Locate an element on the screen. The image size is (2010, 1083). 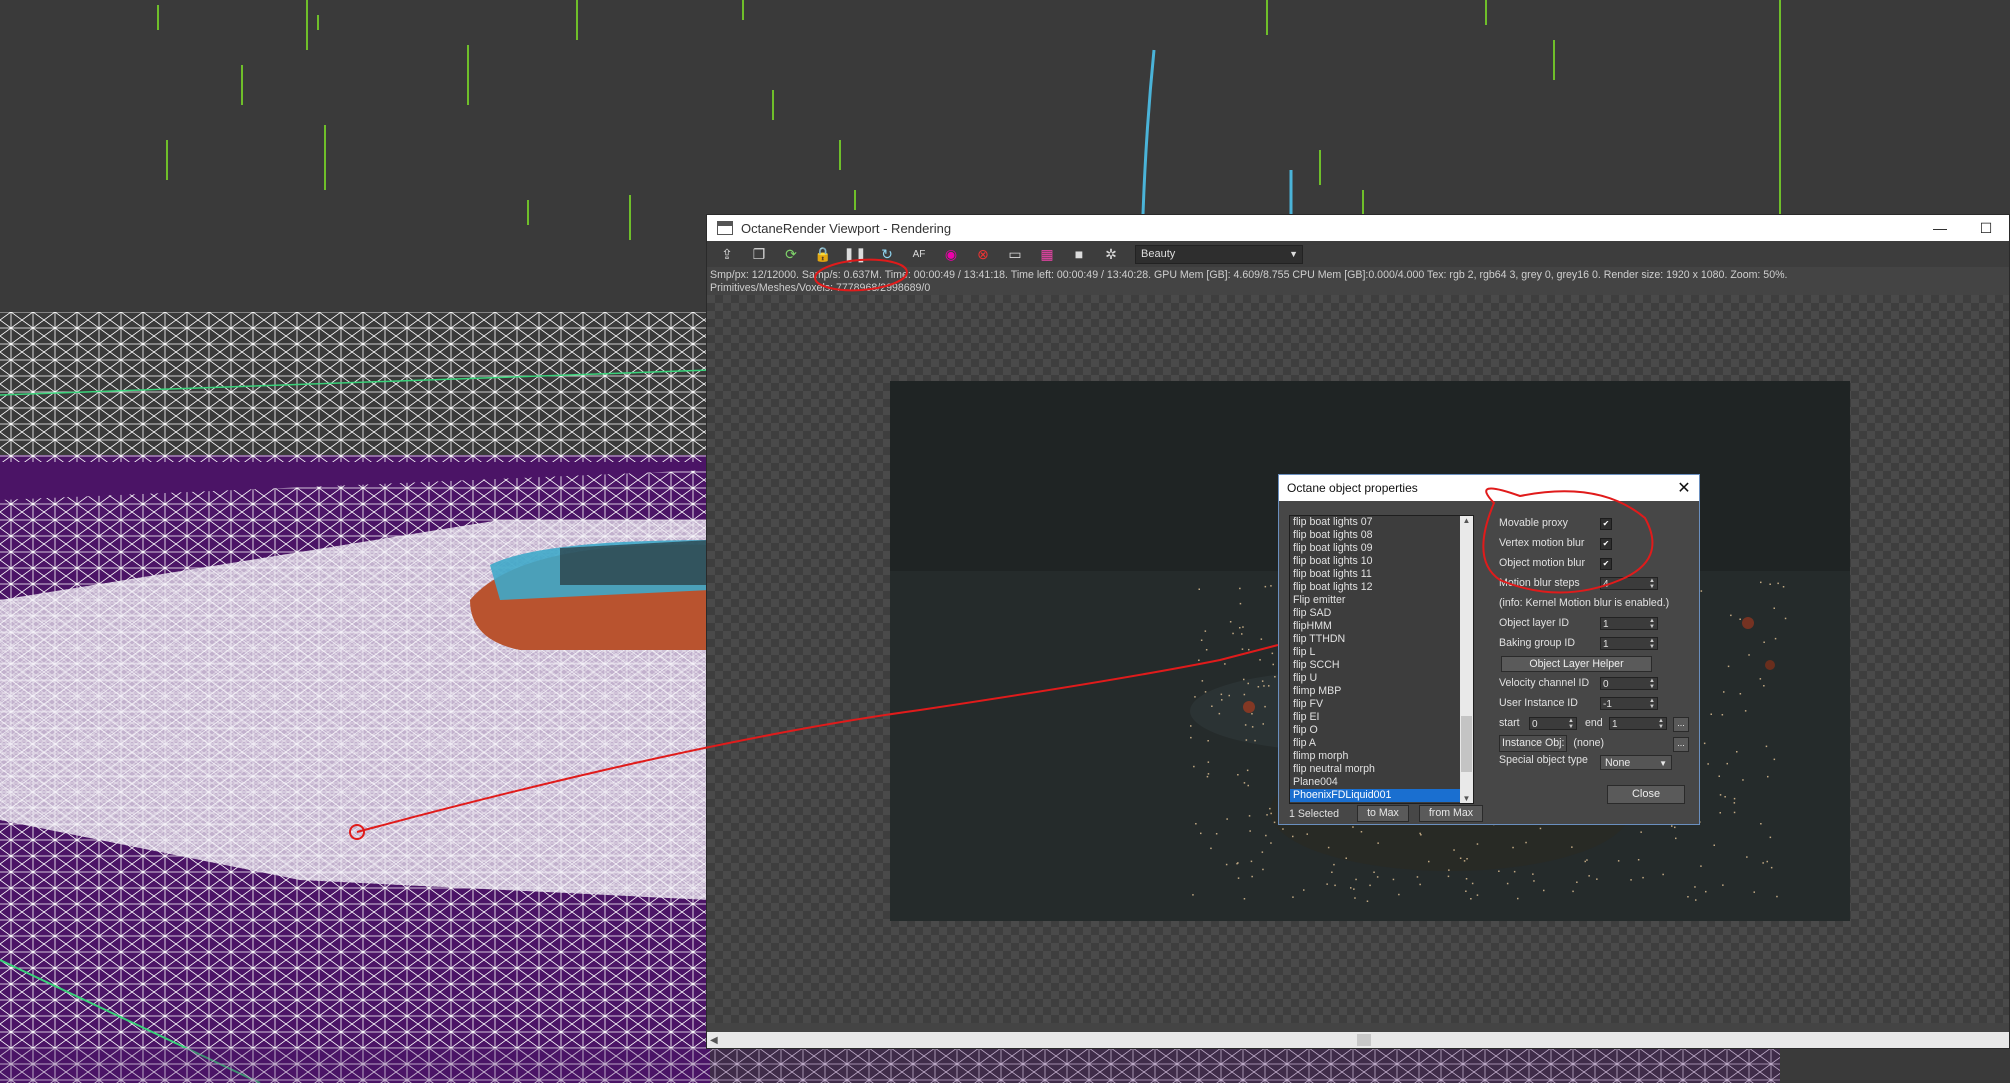
to-max-button: to Max is located at coordinates (1383, 813).